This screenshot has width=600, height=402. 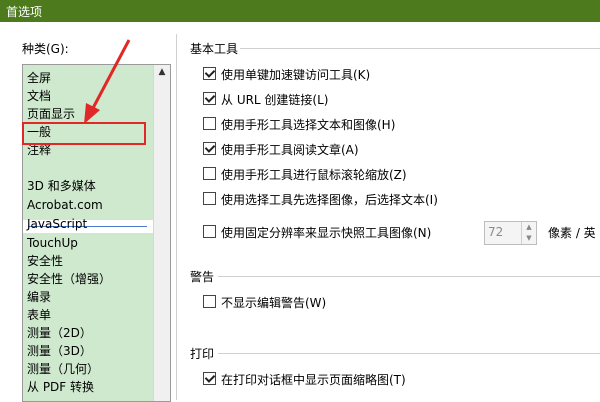 I want to click on category-item-page-display: 页面显示, so click(x=51, y=114).